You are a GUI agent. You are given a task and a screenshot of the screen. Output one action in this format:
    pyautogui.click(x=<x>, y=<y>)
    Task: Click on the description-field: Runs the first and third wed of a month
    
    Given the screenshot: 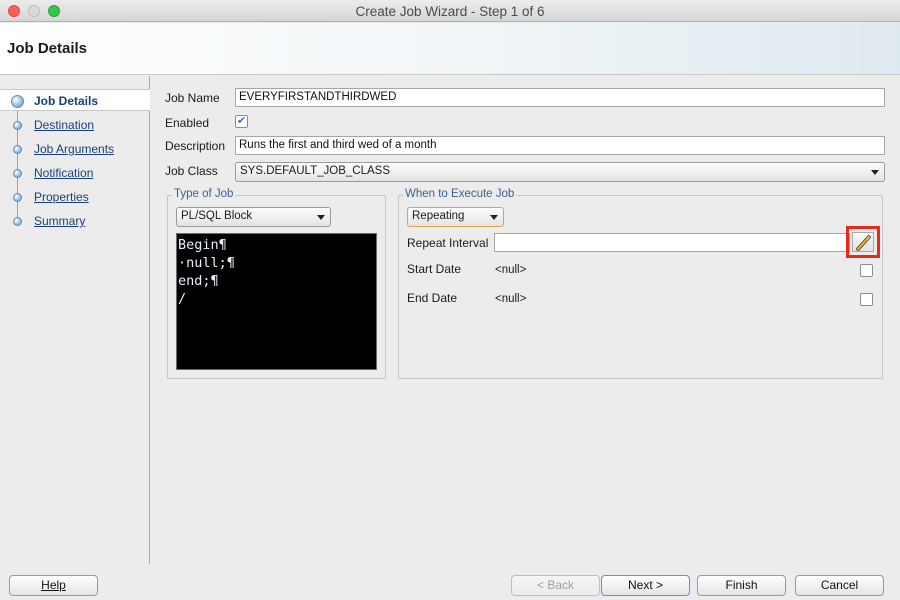 What is the action you would take?
    pyautogui.click(x=560, y=145)
    